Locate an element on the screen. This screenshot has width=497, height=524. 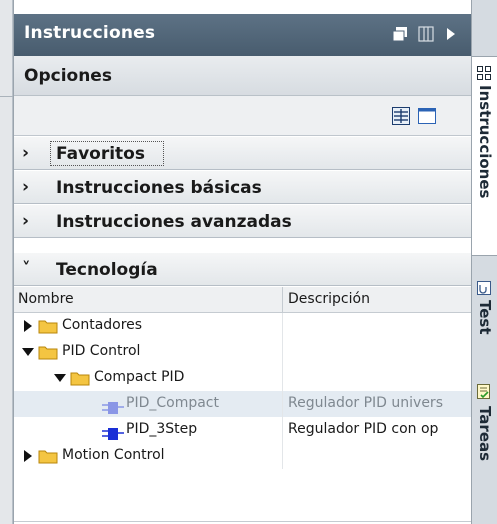
window-view-icon is located at coordinates (427, 116).